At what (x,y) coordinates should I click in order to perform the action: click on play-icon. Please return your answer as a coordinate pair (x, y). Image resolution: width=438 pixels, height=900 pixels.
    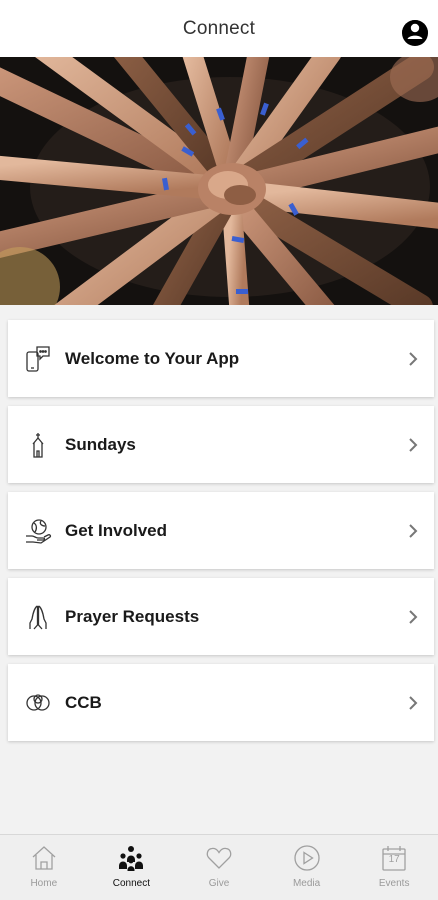
    Looking at the image, I should click on (307, 858).